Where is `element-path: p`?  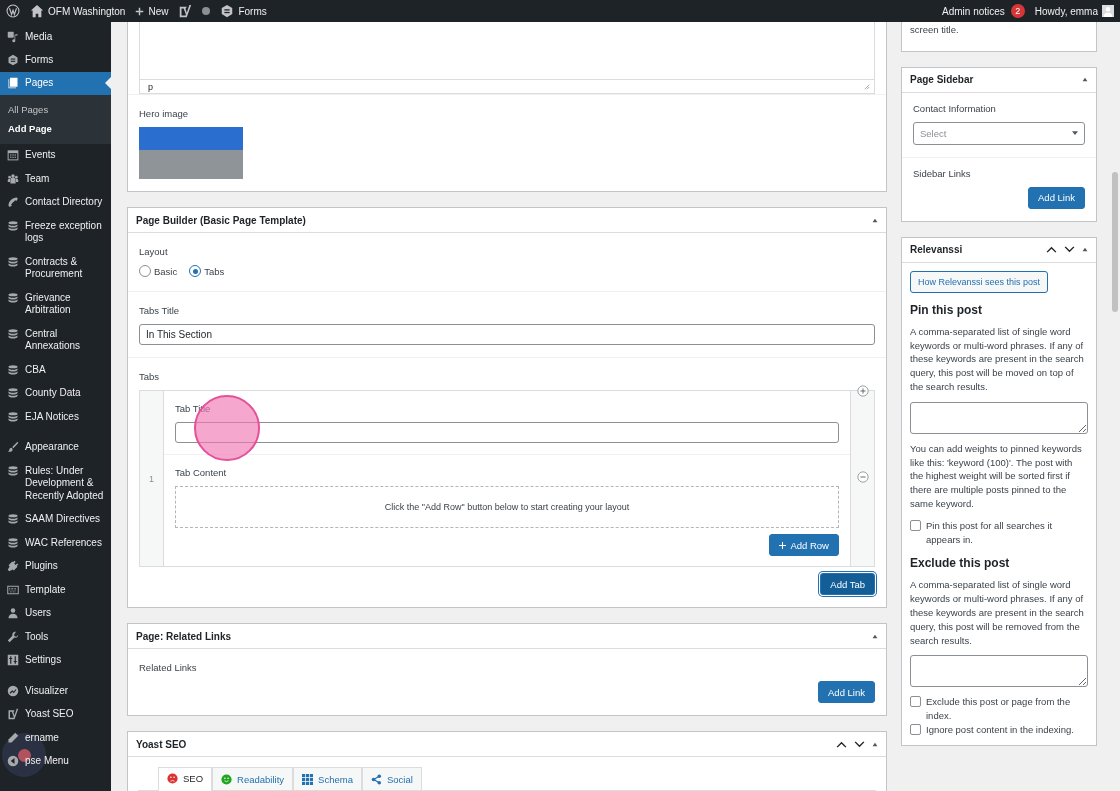 element-path: p is located at coordinates (150, 86).